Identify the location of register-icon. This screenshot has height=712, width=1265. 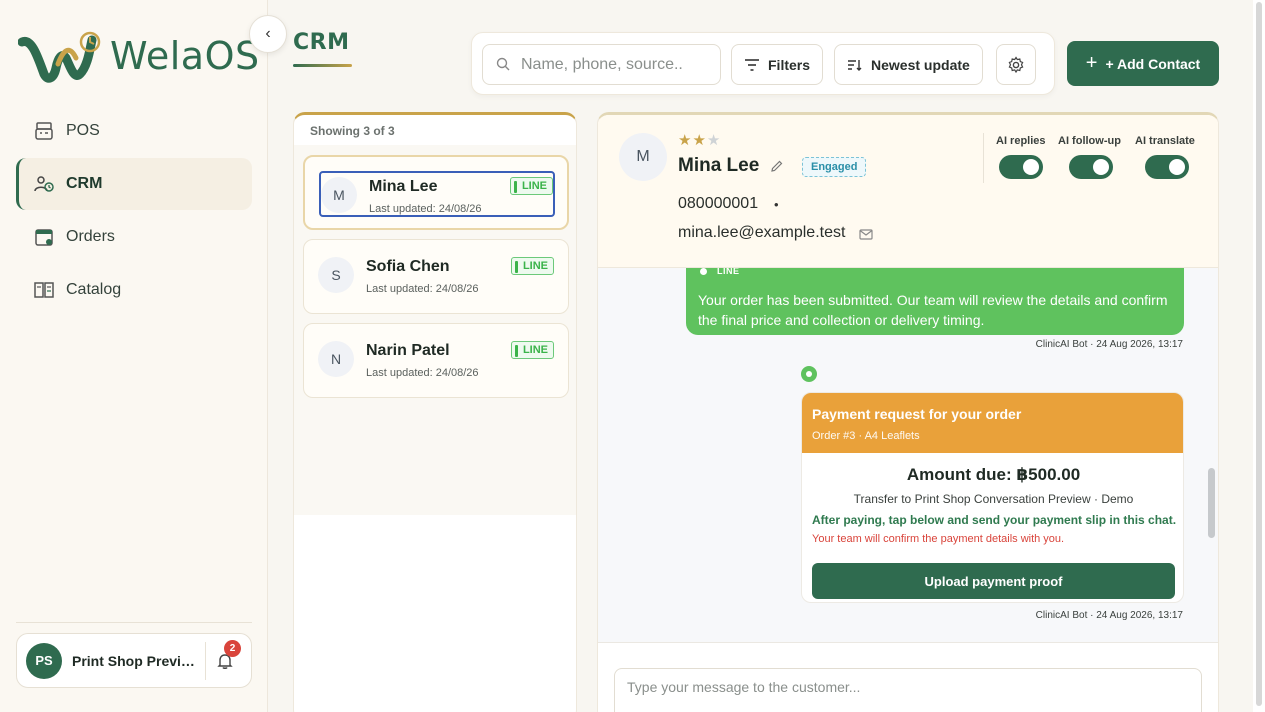
(44, 131).